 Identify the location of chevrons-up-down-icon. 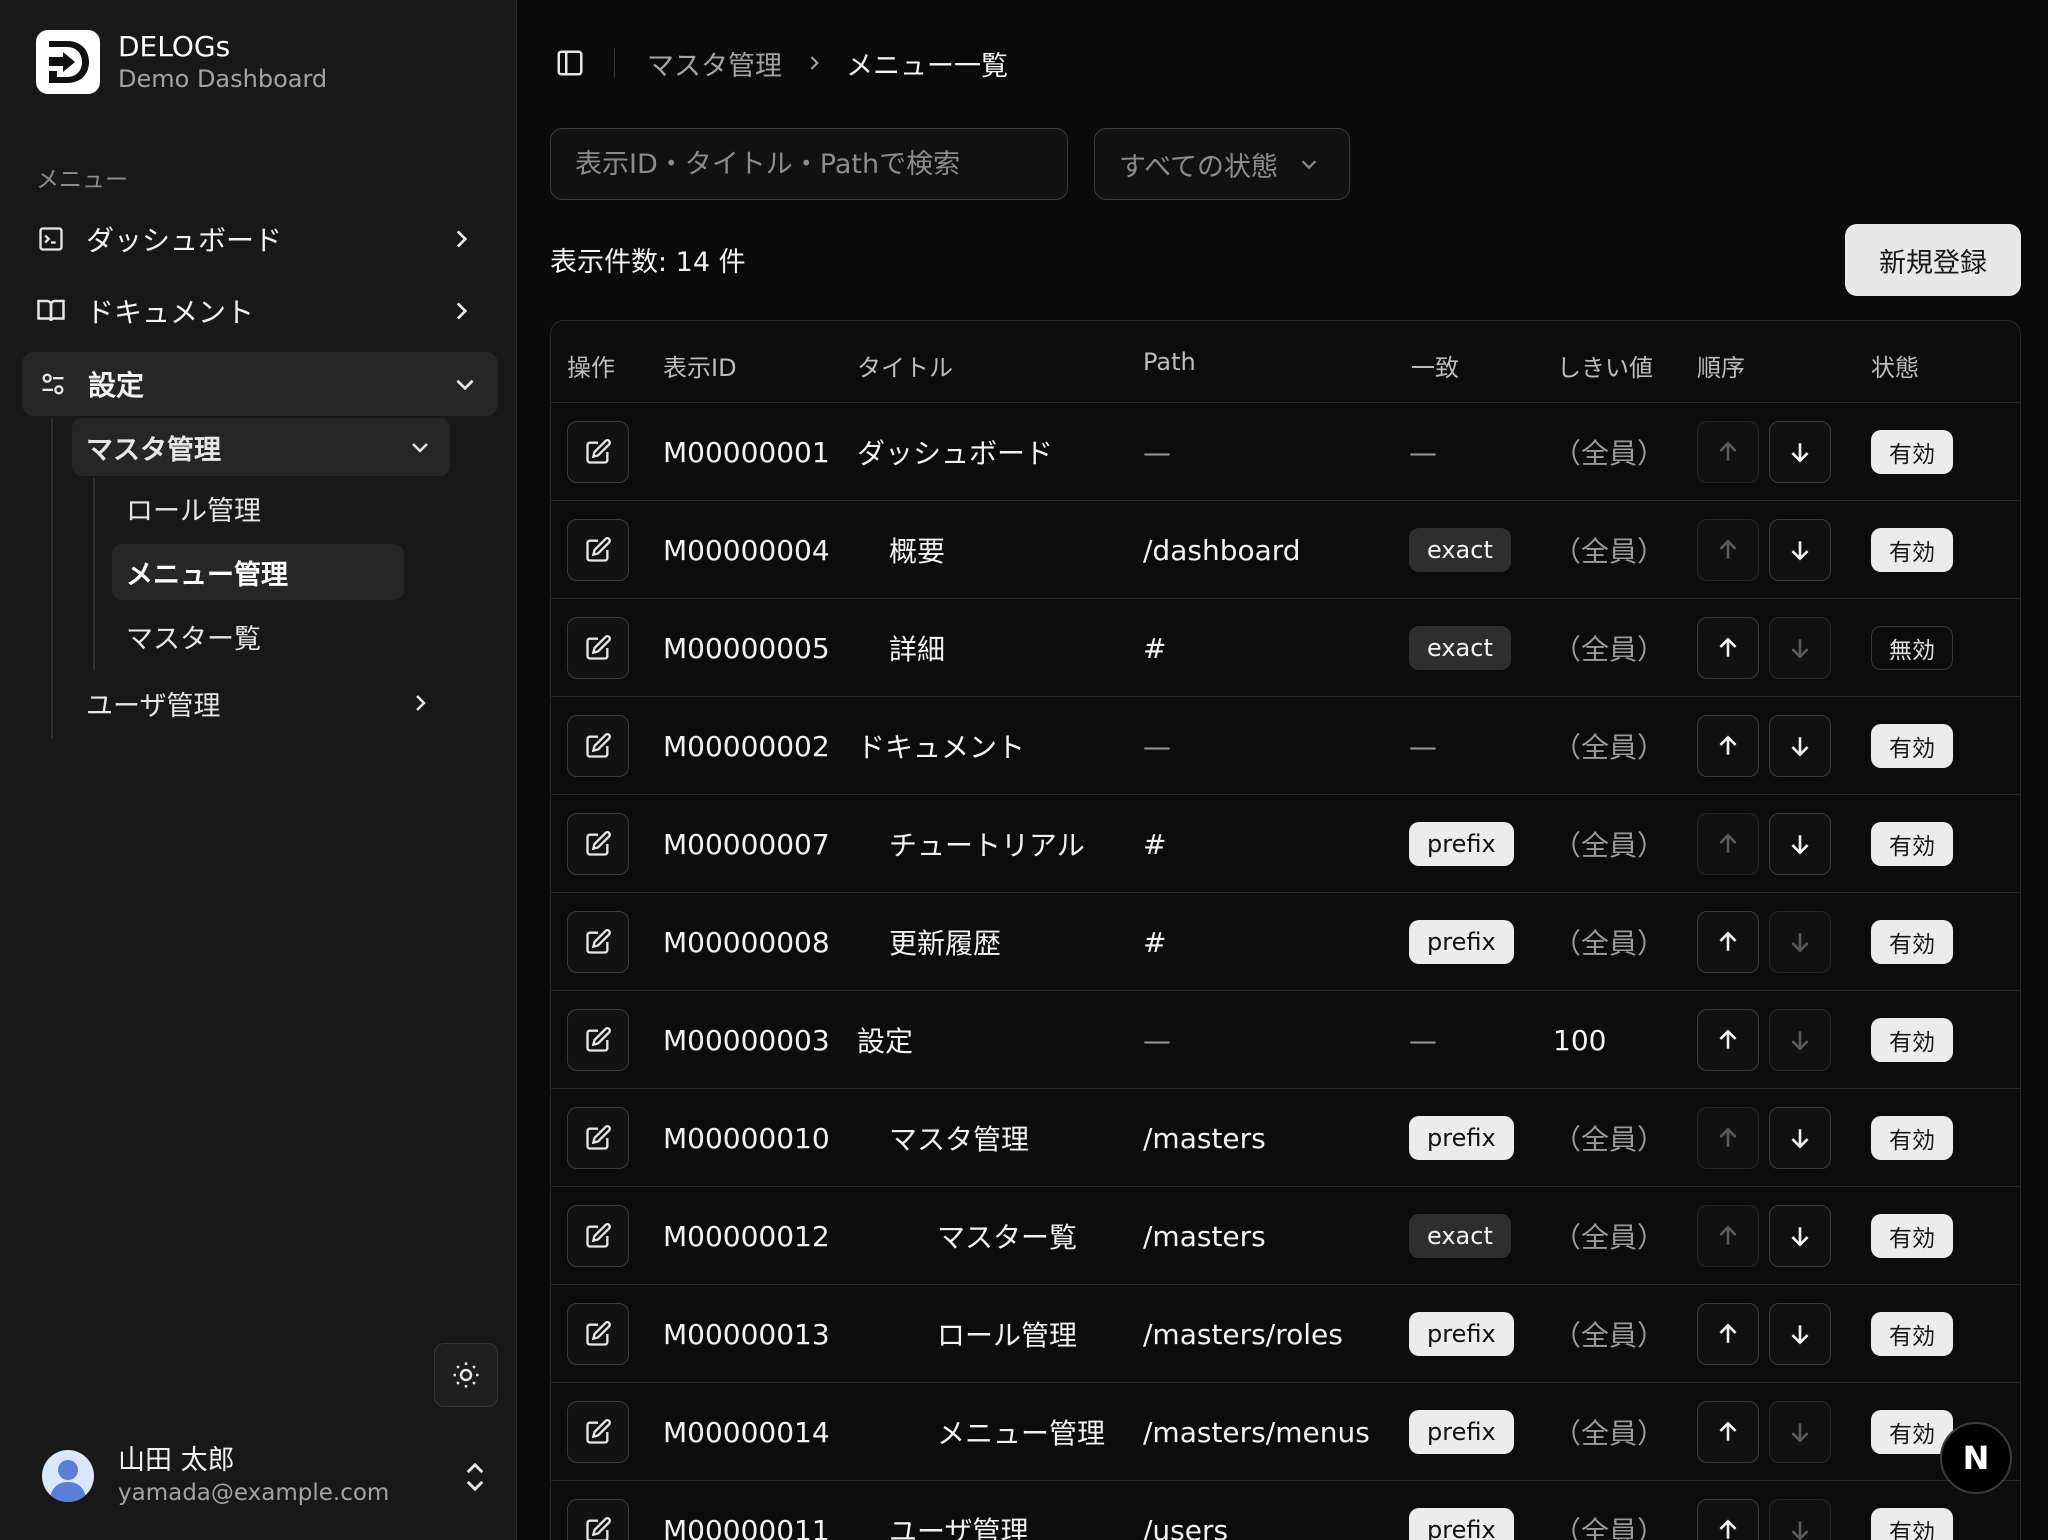
(475, 1477).